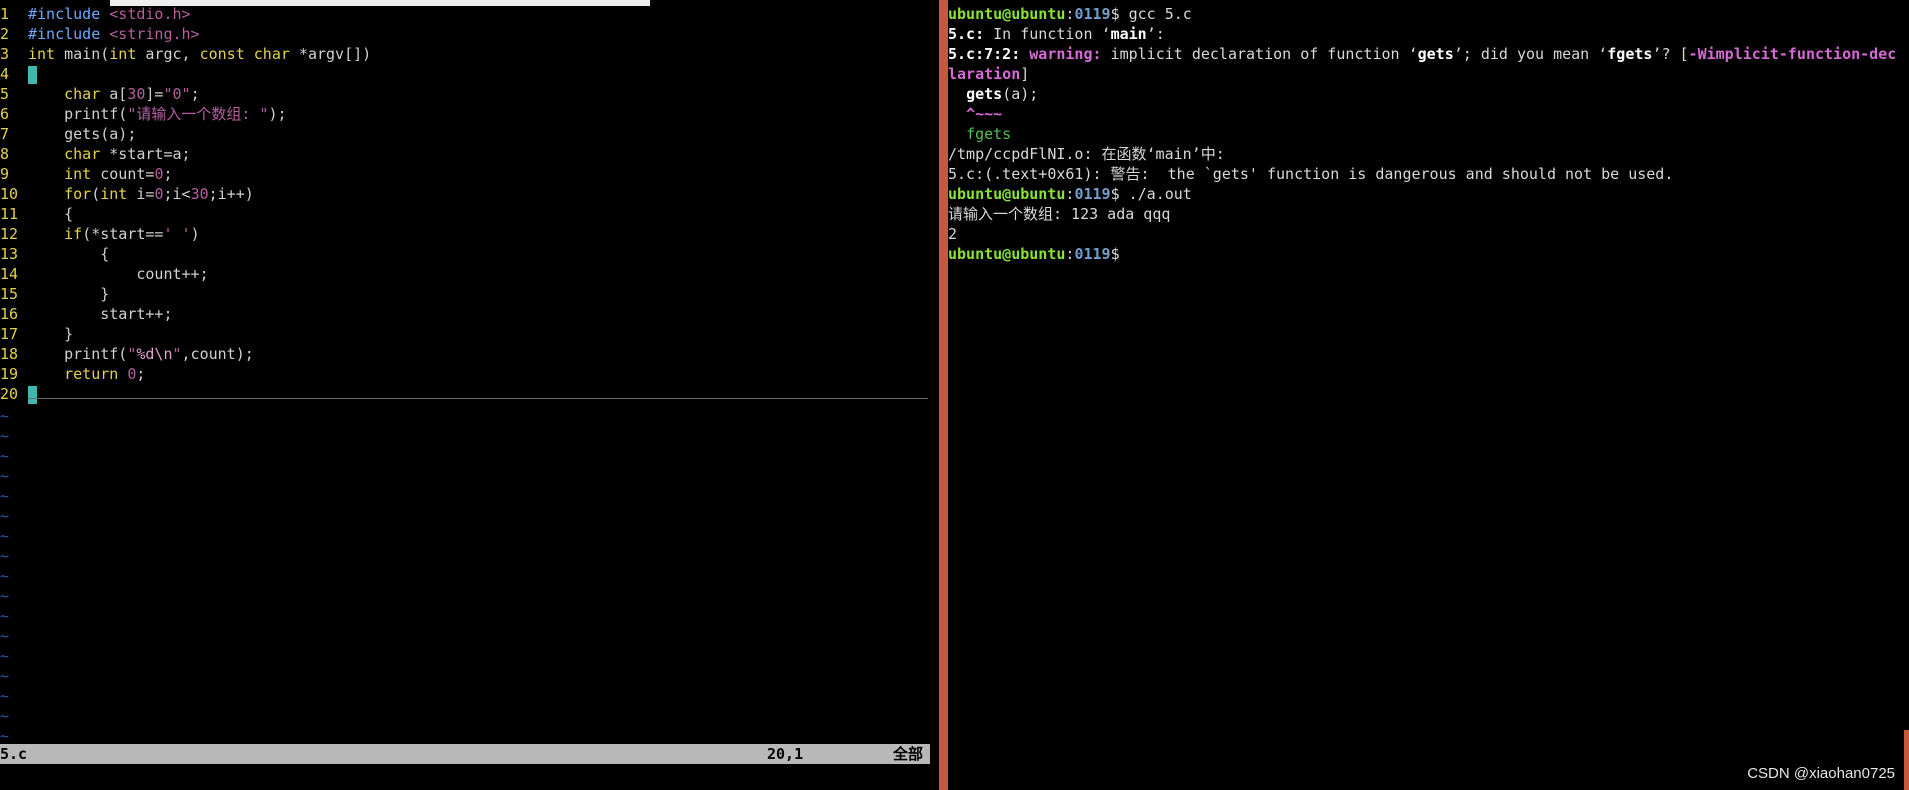 The width and height of the screenshot is (1909, 790). I want to click on code-line: 14 count++;, so click(185, 274).